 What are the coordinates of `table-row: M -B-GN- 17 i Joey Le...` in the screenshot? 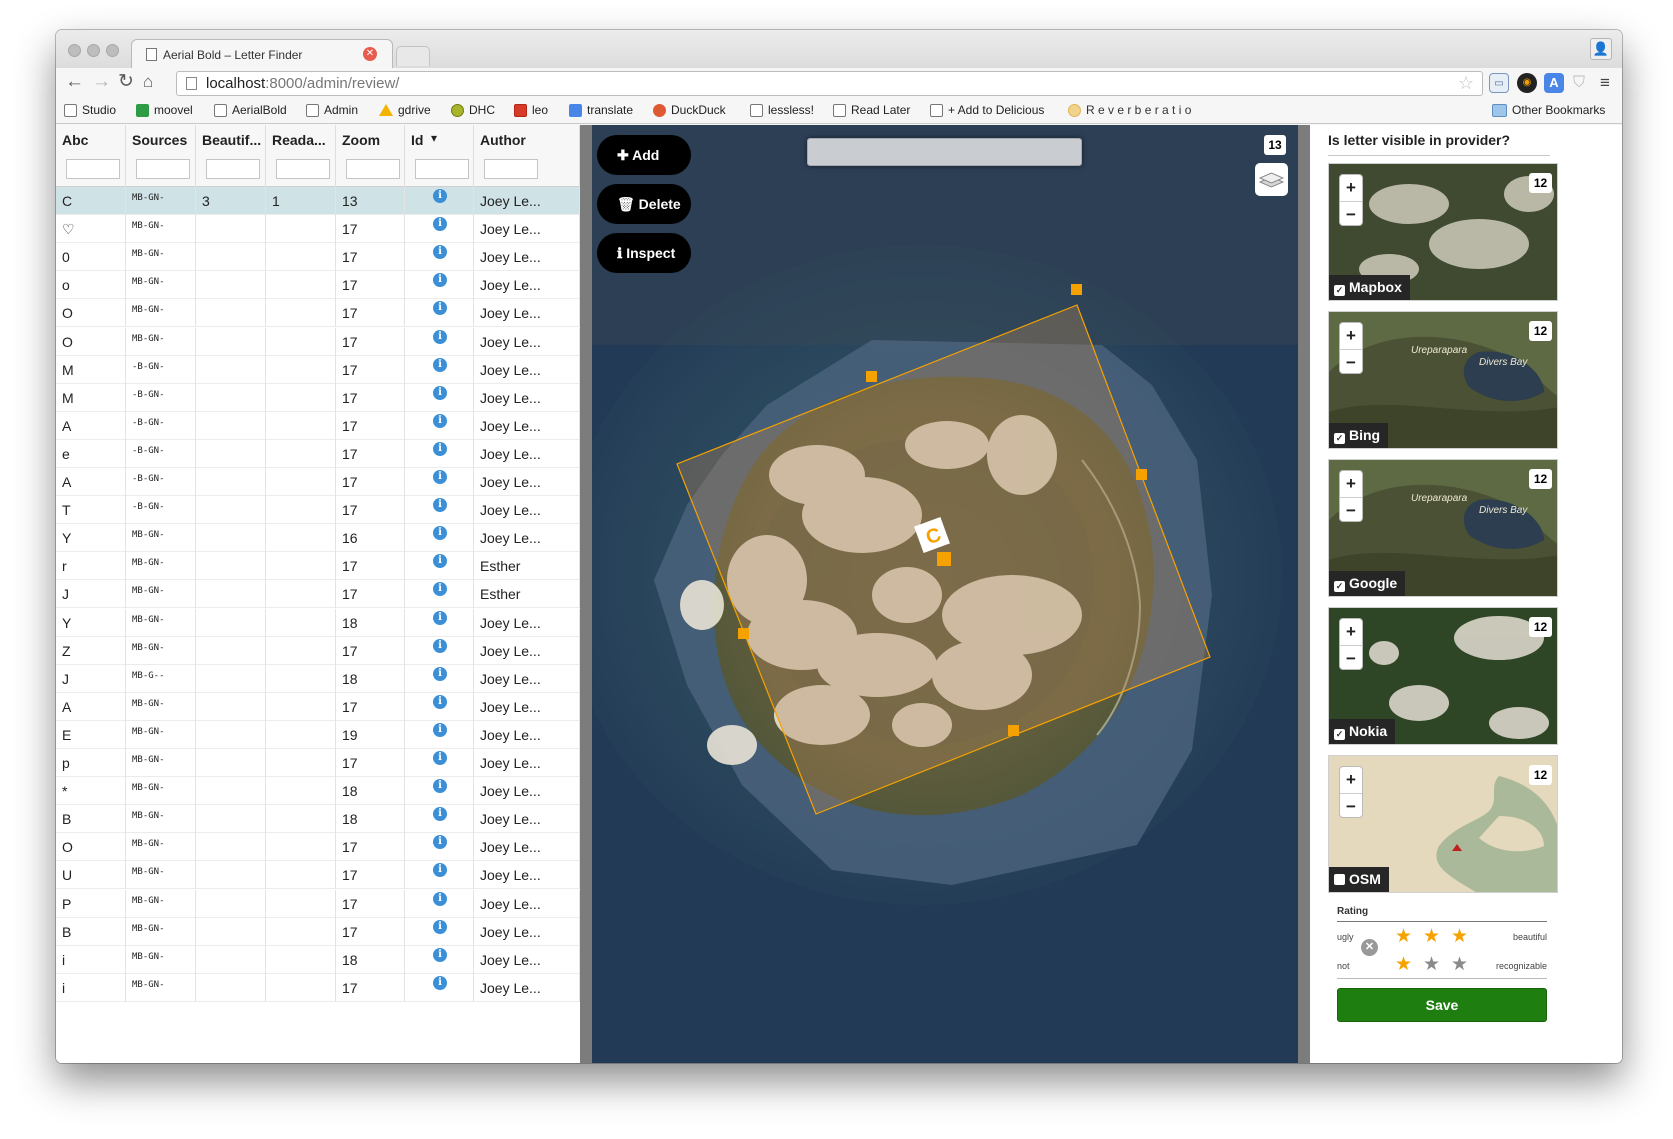 It's located at (318, 397).